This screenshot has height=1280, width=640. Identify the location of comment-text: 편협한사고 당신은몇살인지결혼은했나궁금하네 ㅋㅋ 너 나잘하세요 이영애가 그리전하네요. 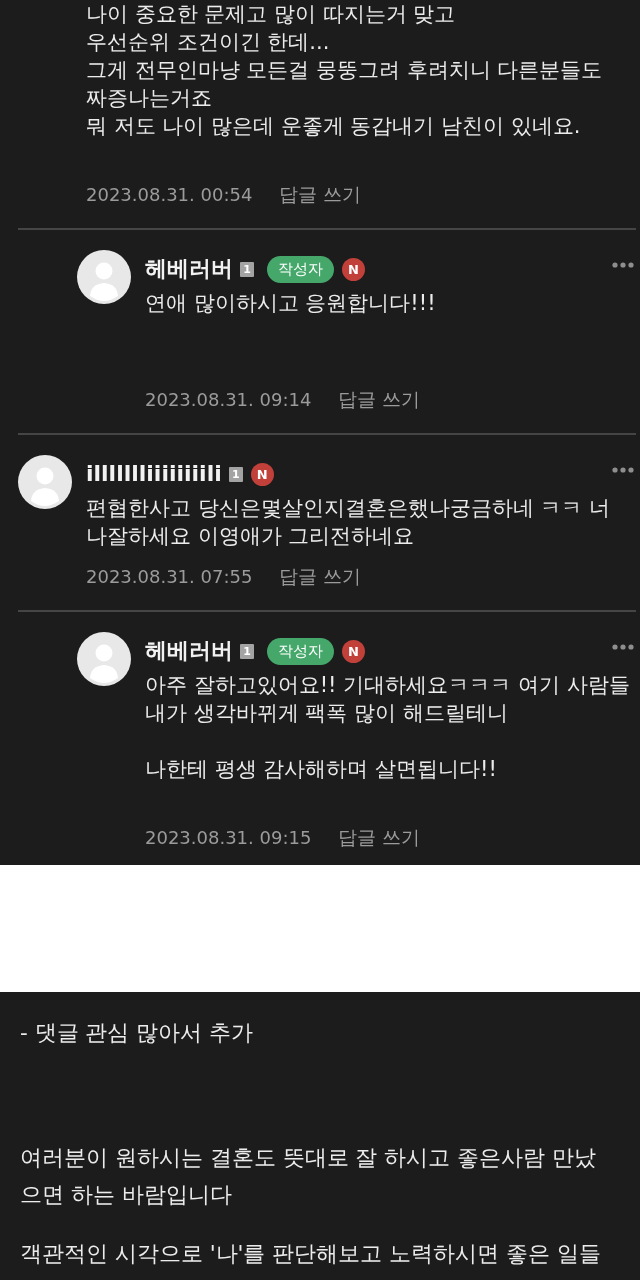
(349, 522).